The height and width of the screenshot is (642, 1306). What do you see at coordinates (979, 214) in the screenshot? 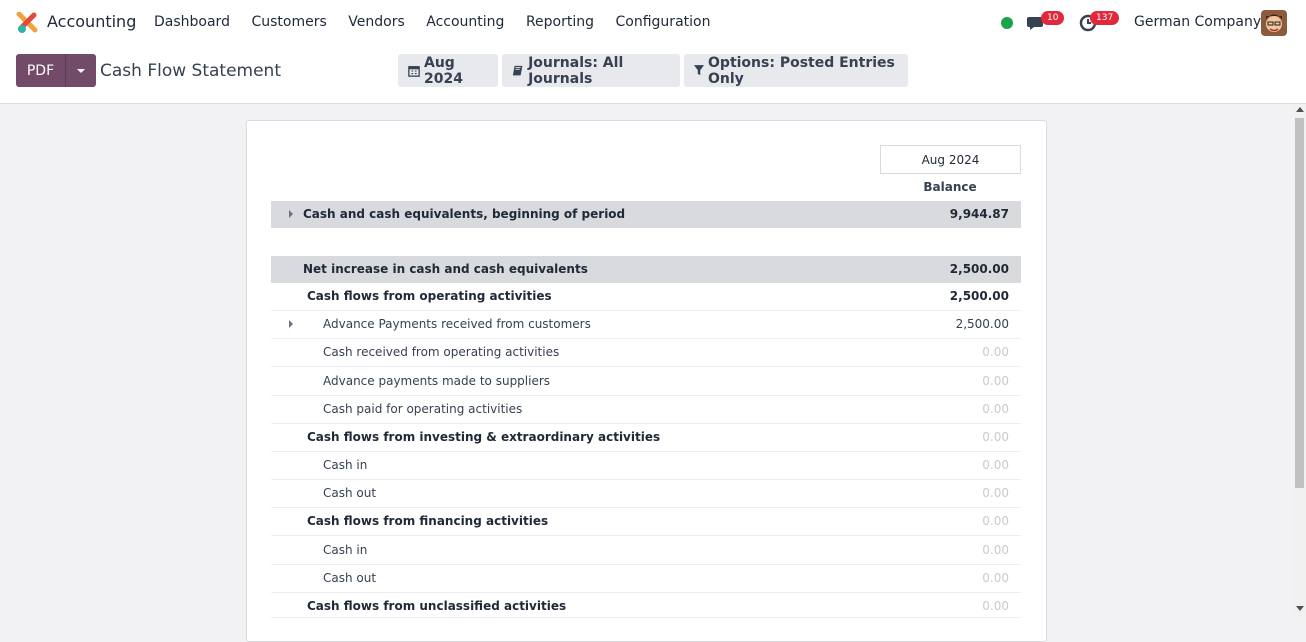
I see `row-amount: 9,944.87` at bounding box center [979, 214].